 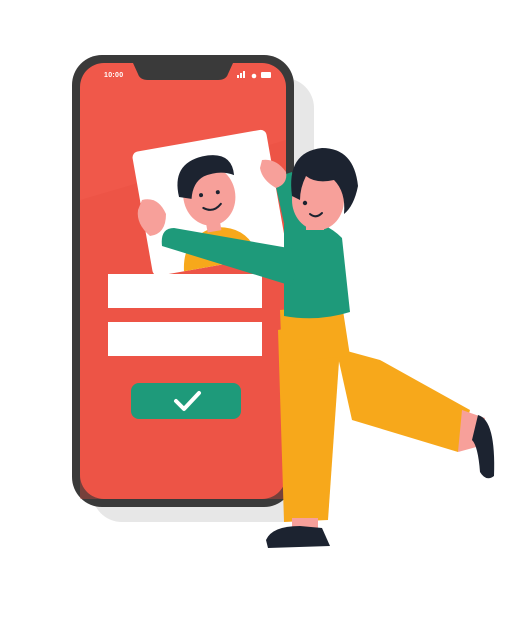 I want to click on phone-notch, so click(x=183, y=71).